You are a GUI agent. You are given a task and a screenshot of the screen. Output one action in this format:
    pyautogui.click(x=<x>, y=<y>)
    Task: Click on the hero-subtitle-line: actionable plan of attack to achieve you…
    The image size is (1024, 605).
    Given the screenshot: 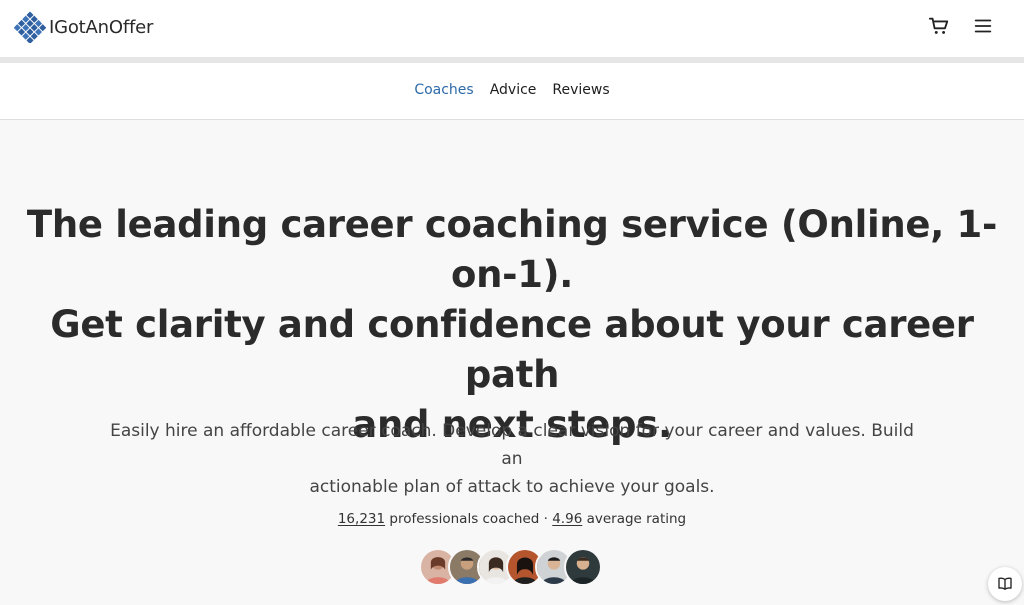 What is the action you would take?
    pyautogui.click(x=512, y=487)
    